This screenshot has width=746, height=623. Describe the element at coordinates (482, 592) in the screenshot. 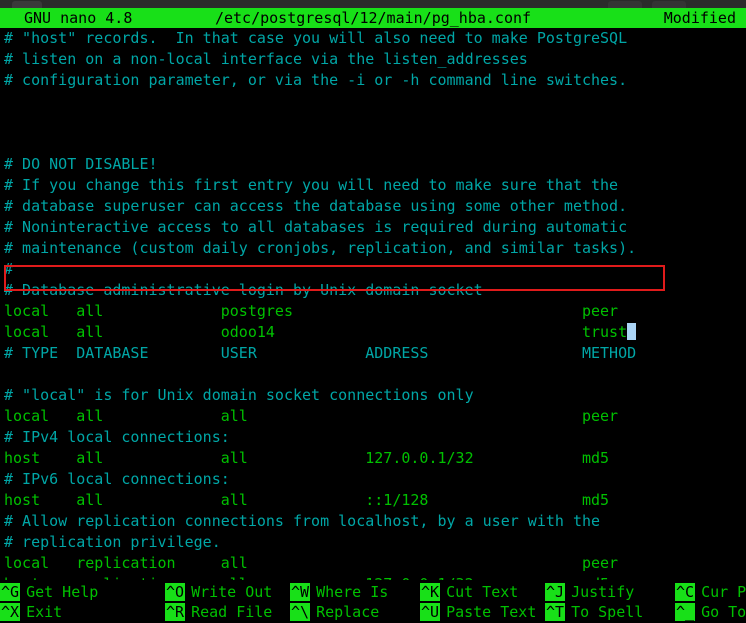

I see `shortcut-label-cut-text: Cut Text` at that location.